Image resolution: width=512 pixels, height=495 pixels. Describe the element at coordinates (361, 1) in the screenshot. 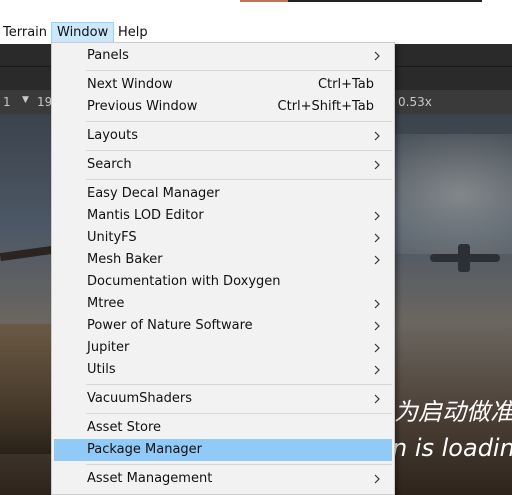

I see `window-title-strip` at that location.